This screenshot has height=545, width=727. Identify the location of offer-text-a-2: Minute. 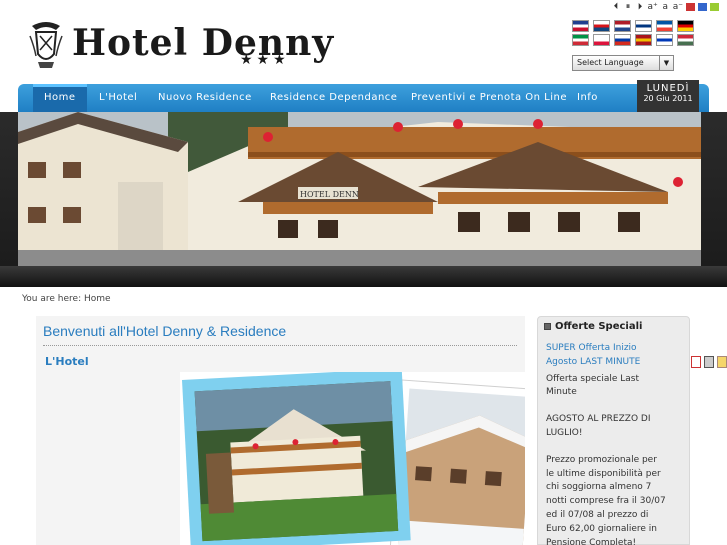
(561, 392).